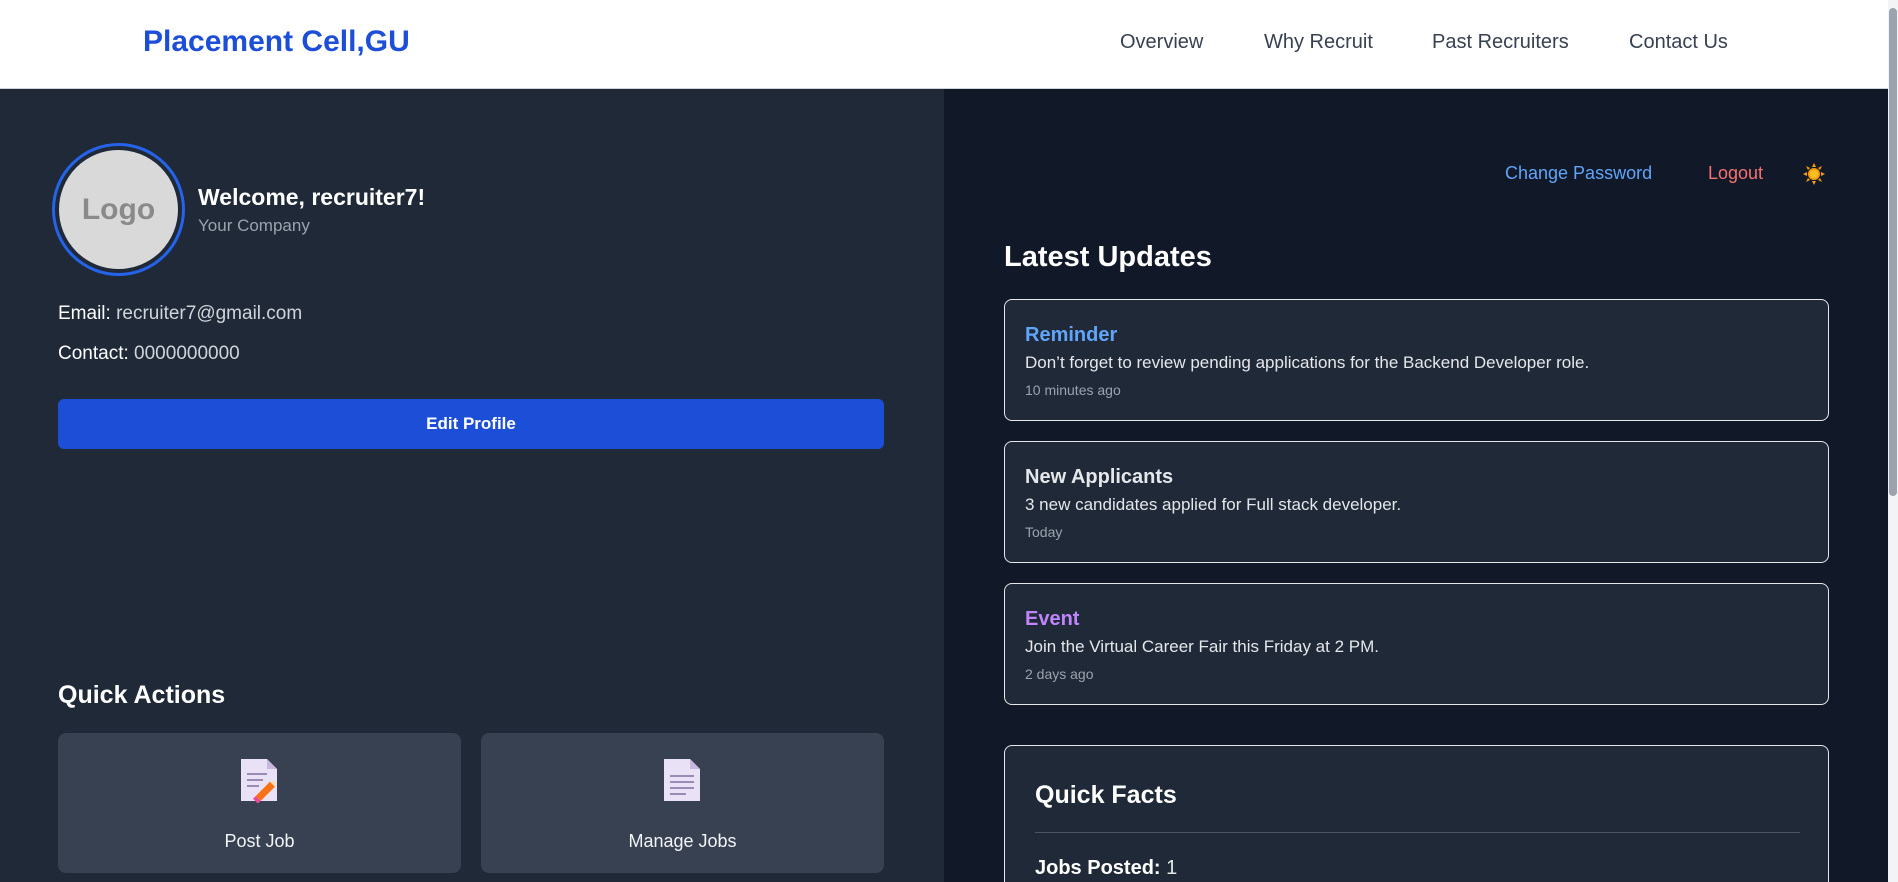 The height and width of the screenshot is (882, 1898). What do you see at coordinates (1073, 390) in the screenshot?
I see `update-time: 10 minutes ago` at bounding box center [1073, 390].